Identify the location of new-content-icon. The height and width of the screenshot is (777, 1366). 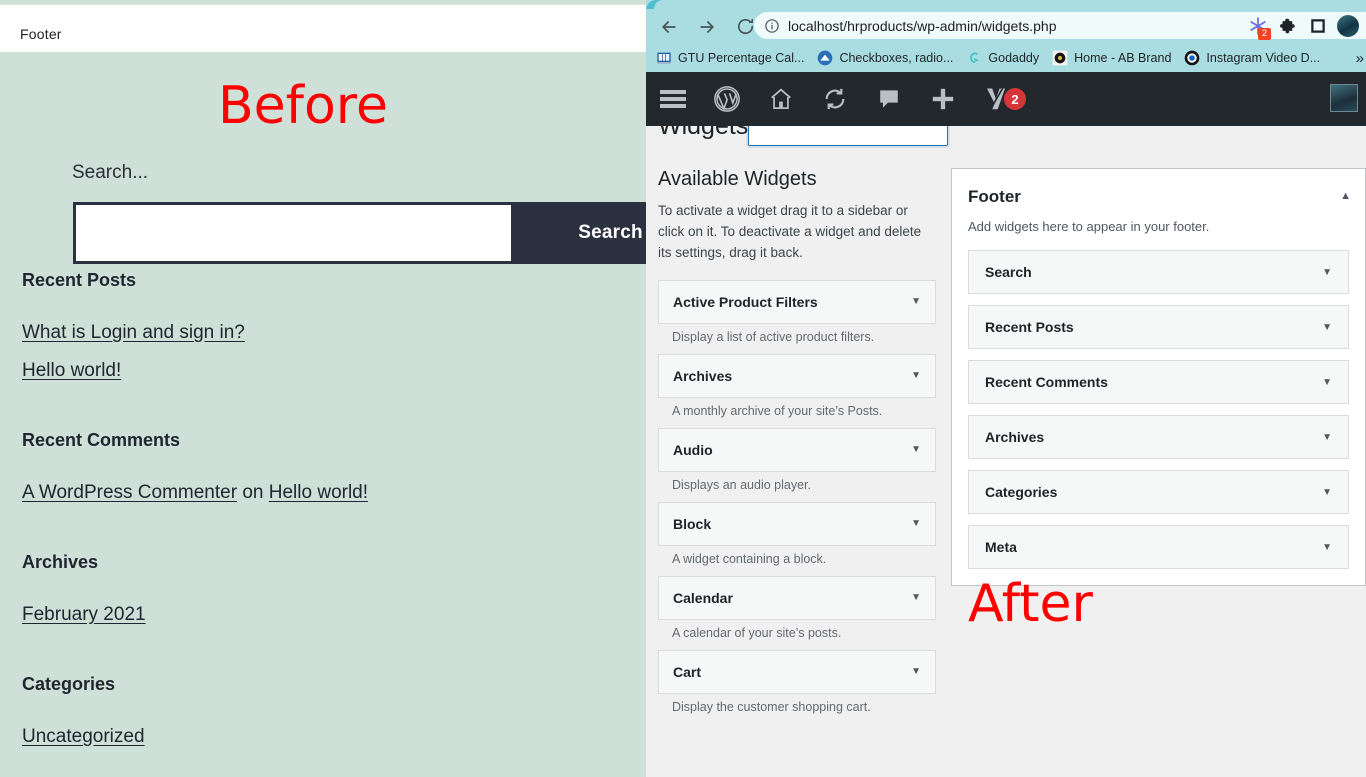
(943, 99).